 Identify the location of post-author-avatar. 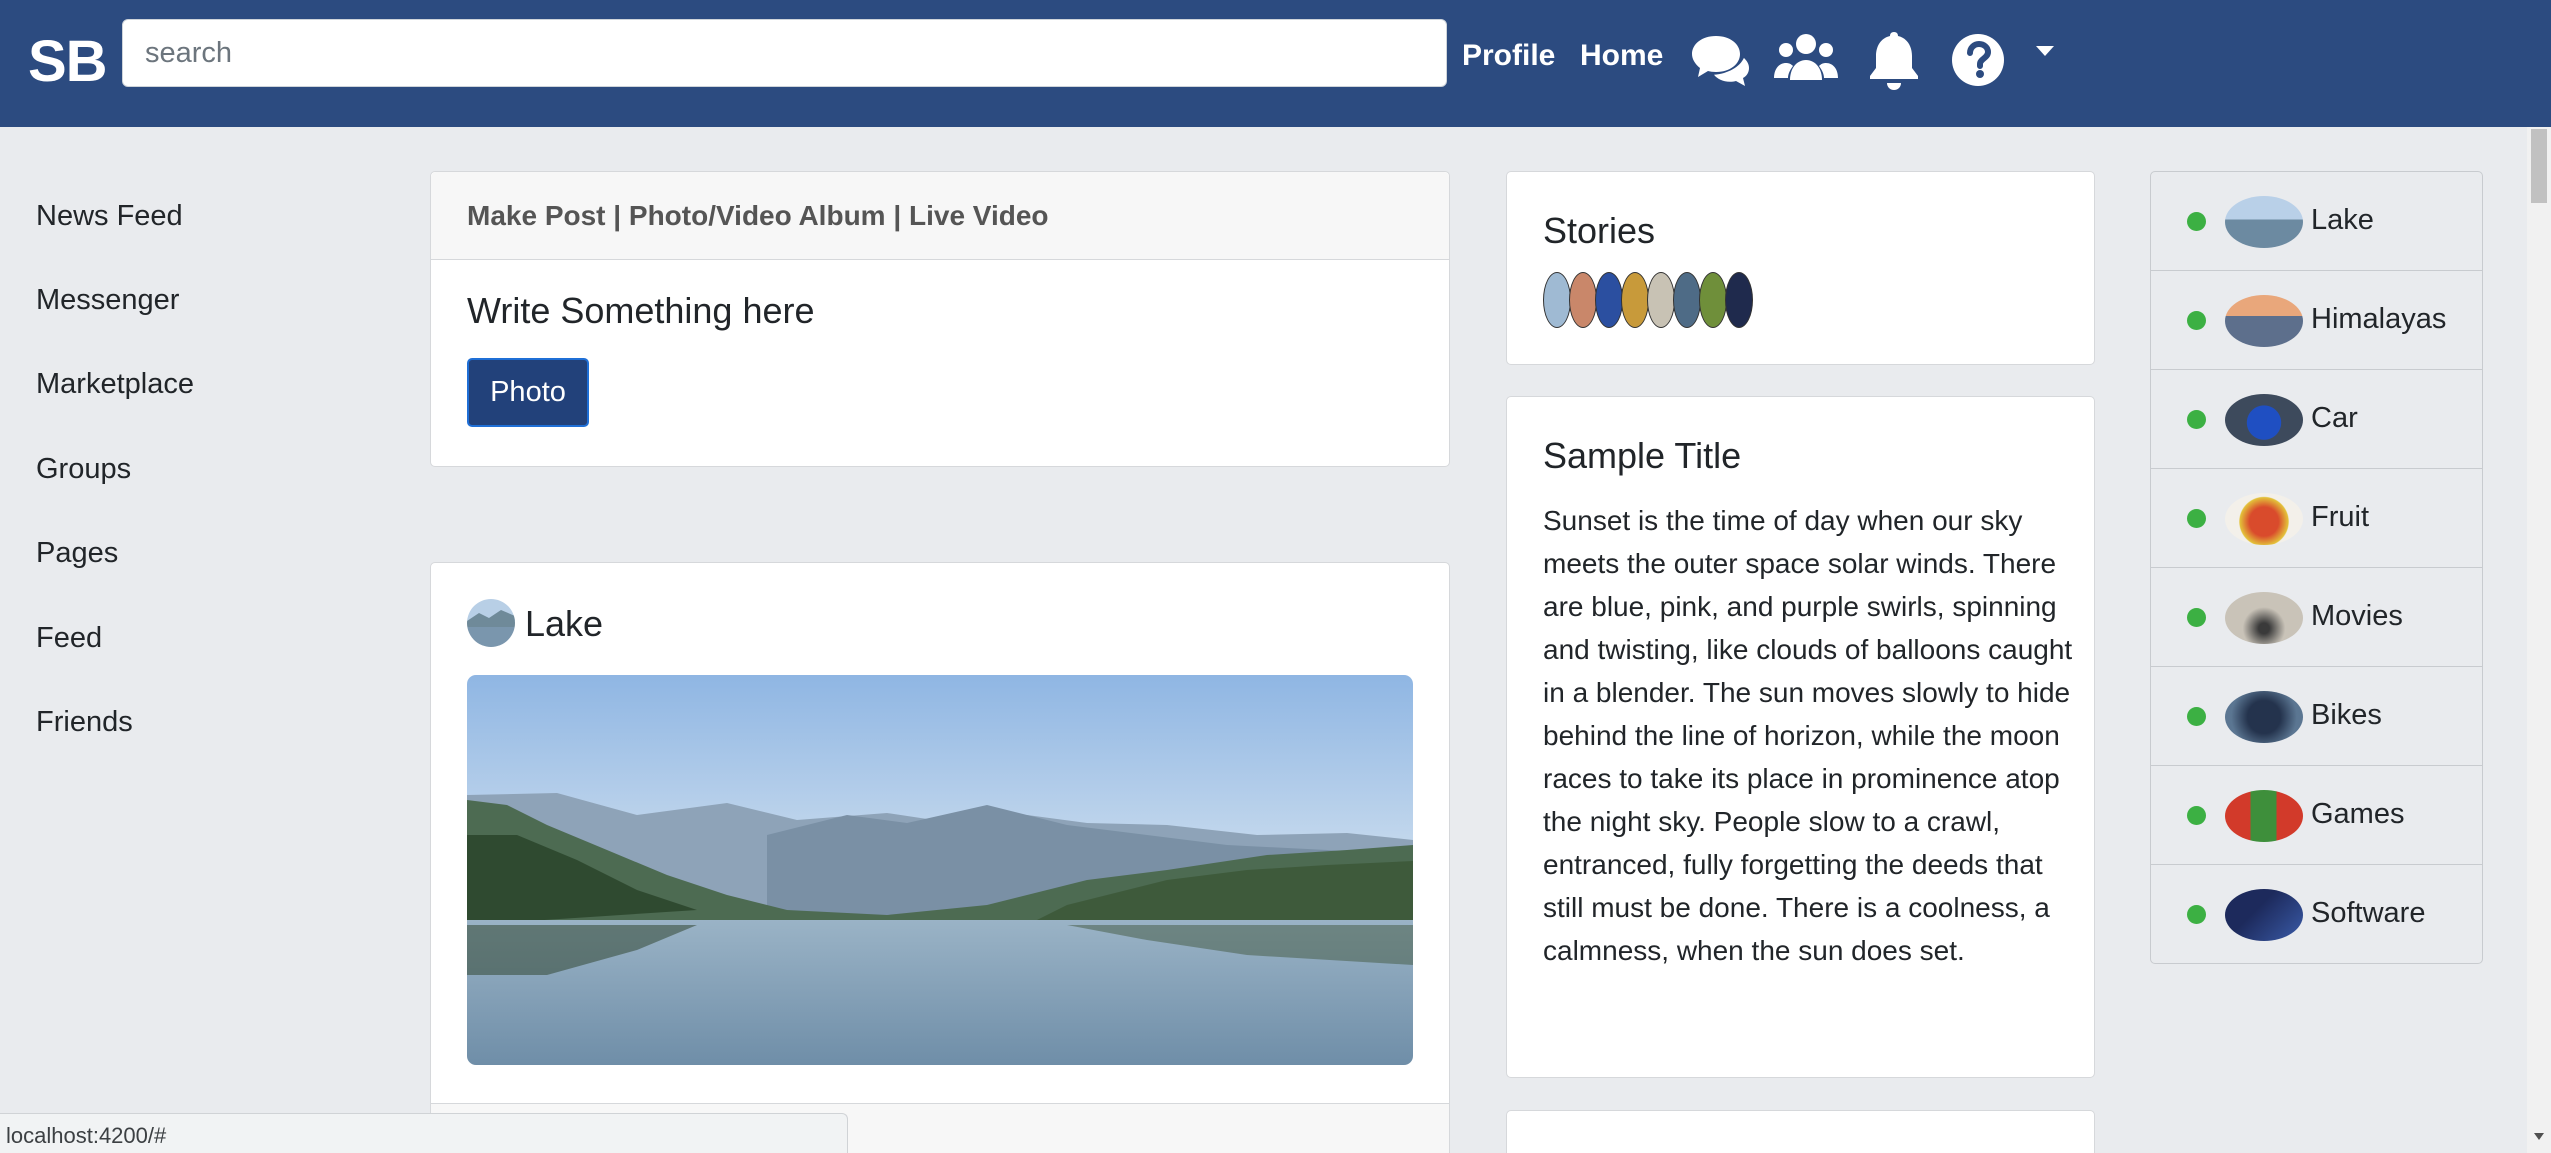
(491, 623).